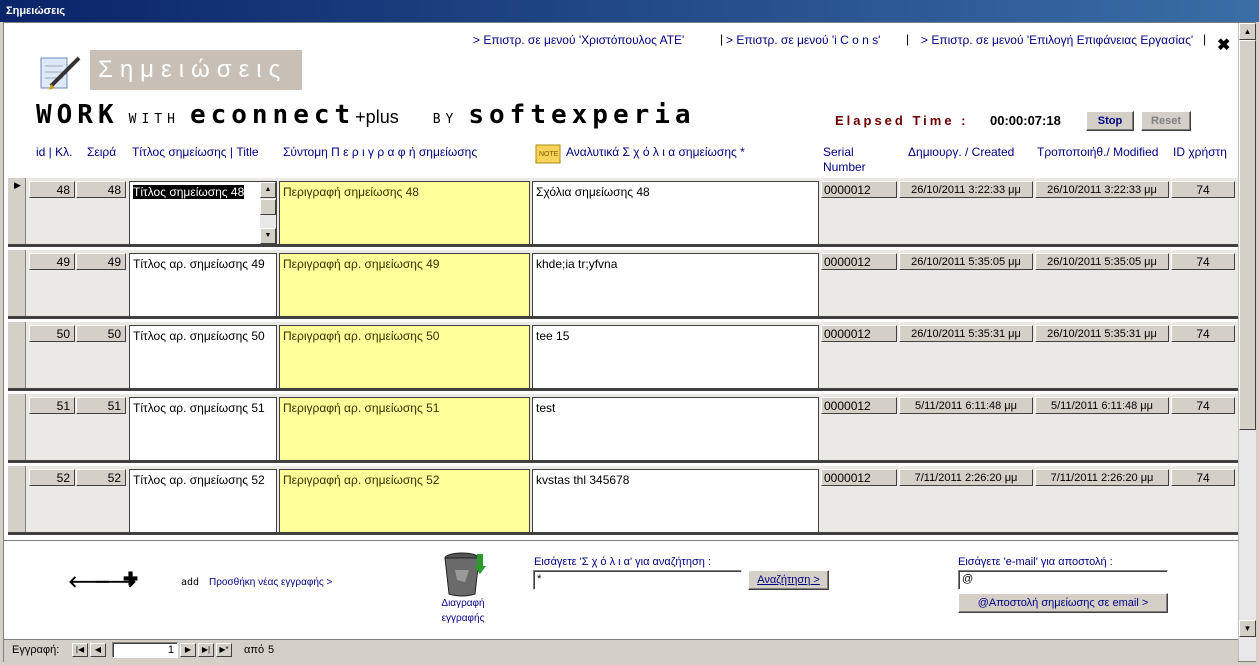  What do you see at coordinates (224, 650) in the screenshot?
I see `new-record-nav-icon: ▶*` at bounding box center [224, 650].